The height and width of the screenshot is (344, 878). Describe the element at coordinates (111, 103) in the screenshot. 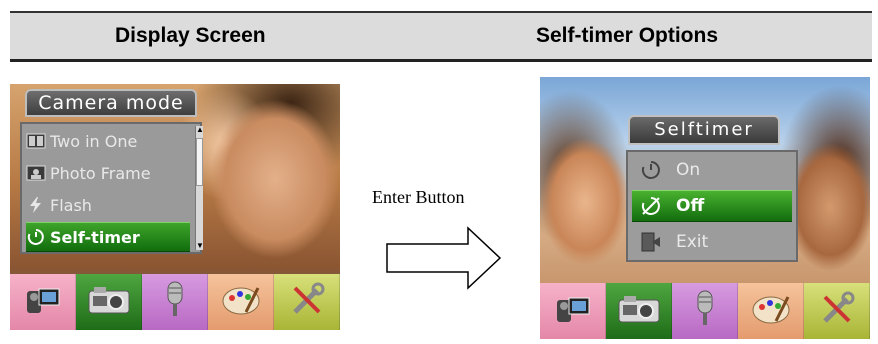

I see `camera-mode-menu-title: Camera mode` at that location.